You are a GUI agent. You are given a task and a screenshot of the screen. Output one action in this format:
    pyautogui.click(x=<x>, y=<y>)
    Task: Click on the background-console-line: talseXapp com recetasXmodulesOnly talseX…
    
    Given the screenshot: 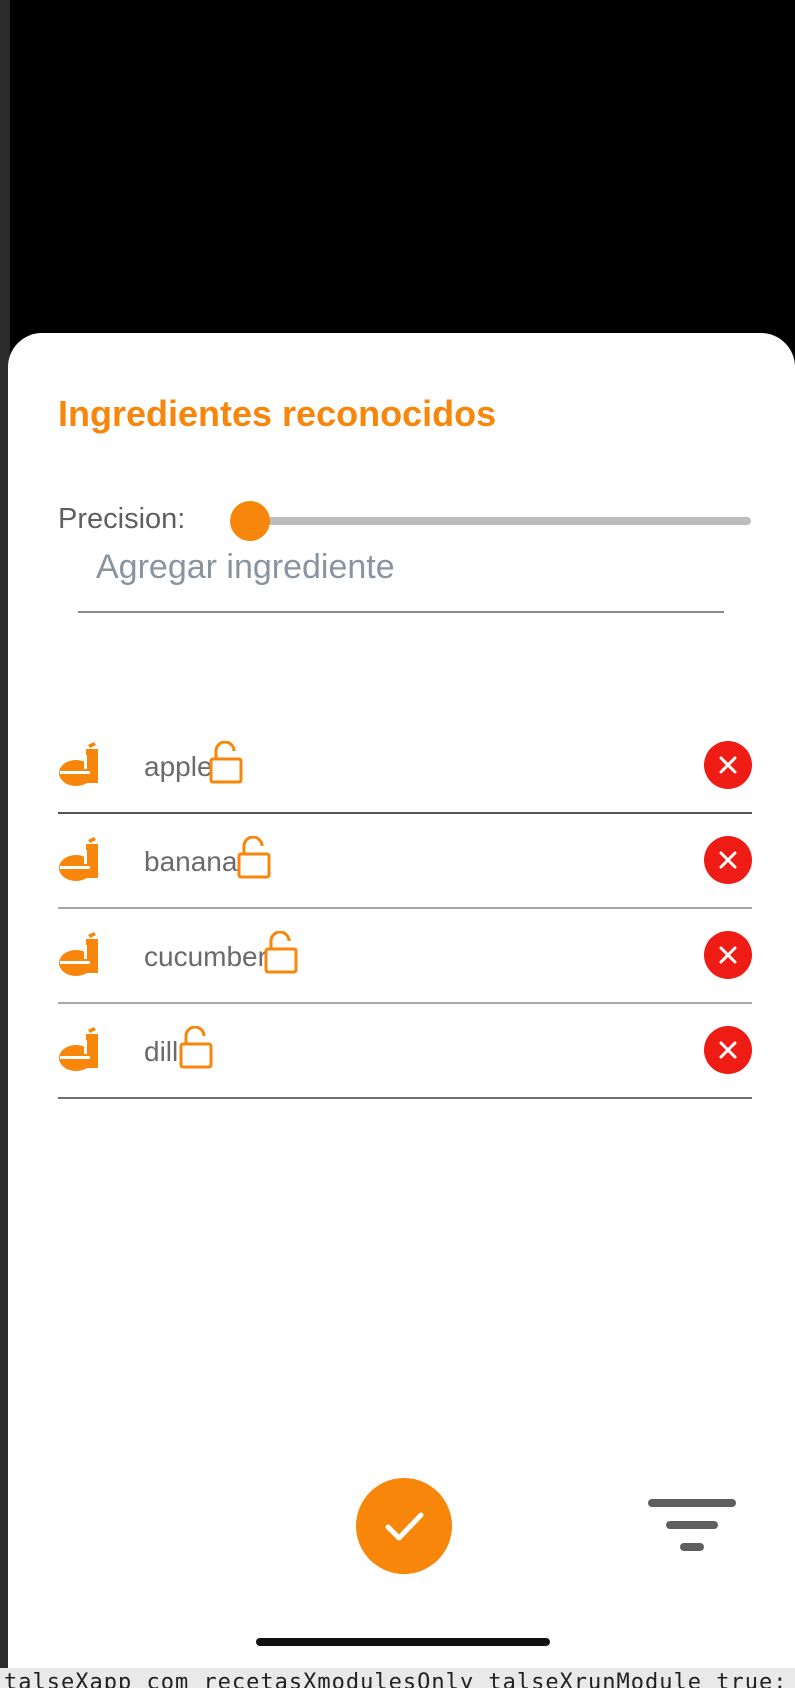 What is the action you would take?
    pyautogui.click(x=397, y=1678)
    